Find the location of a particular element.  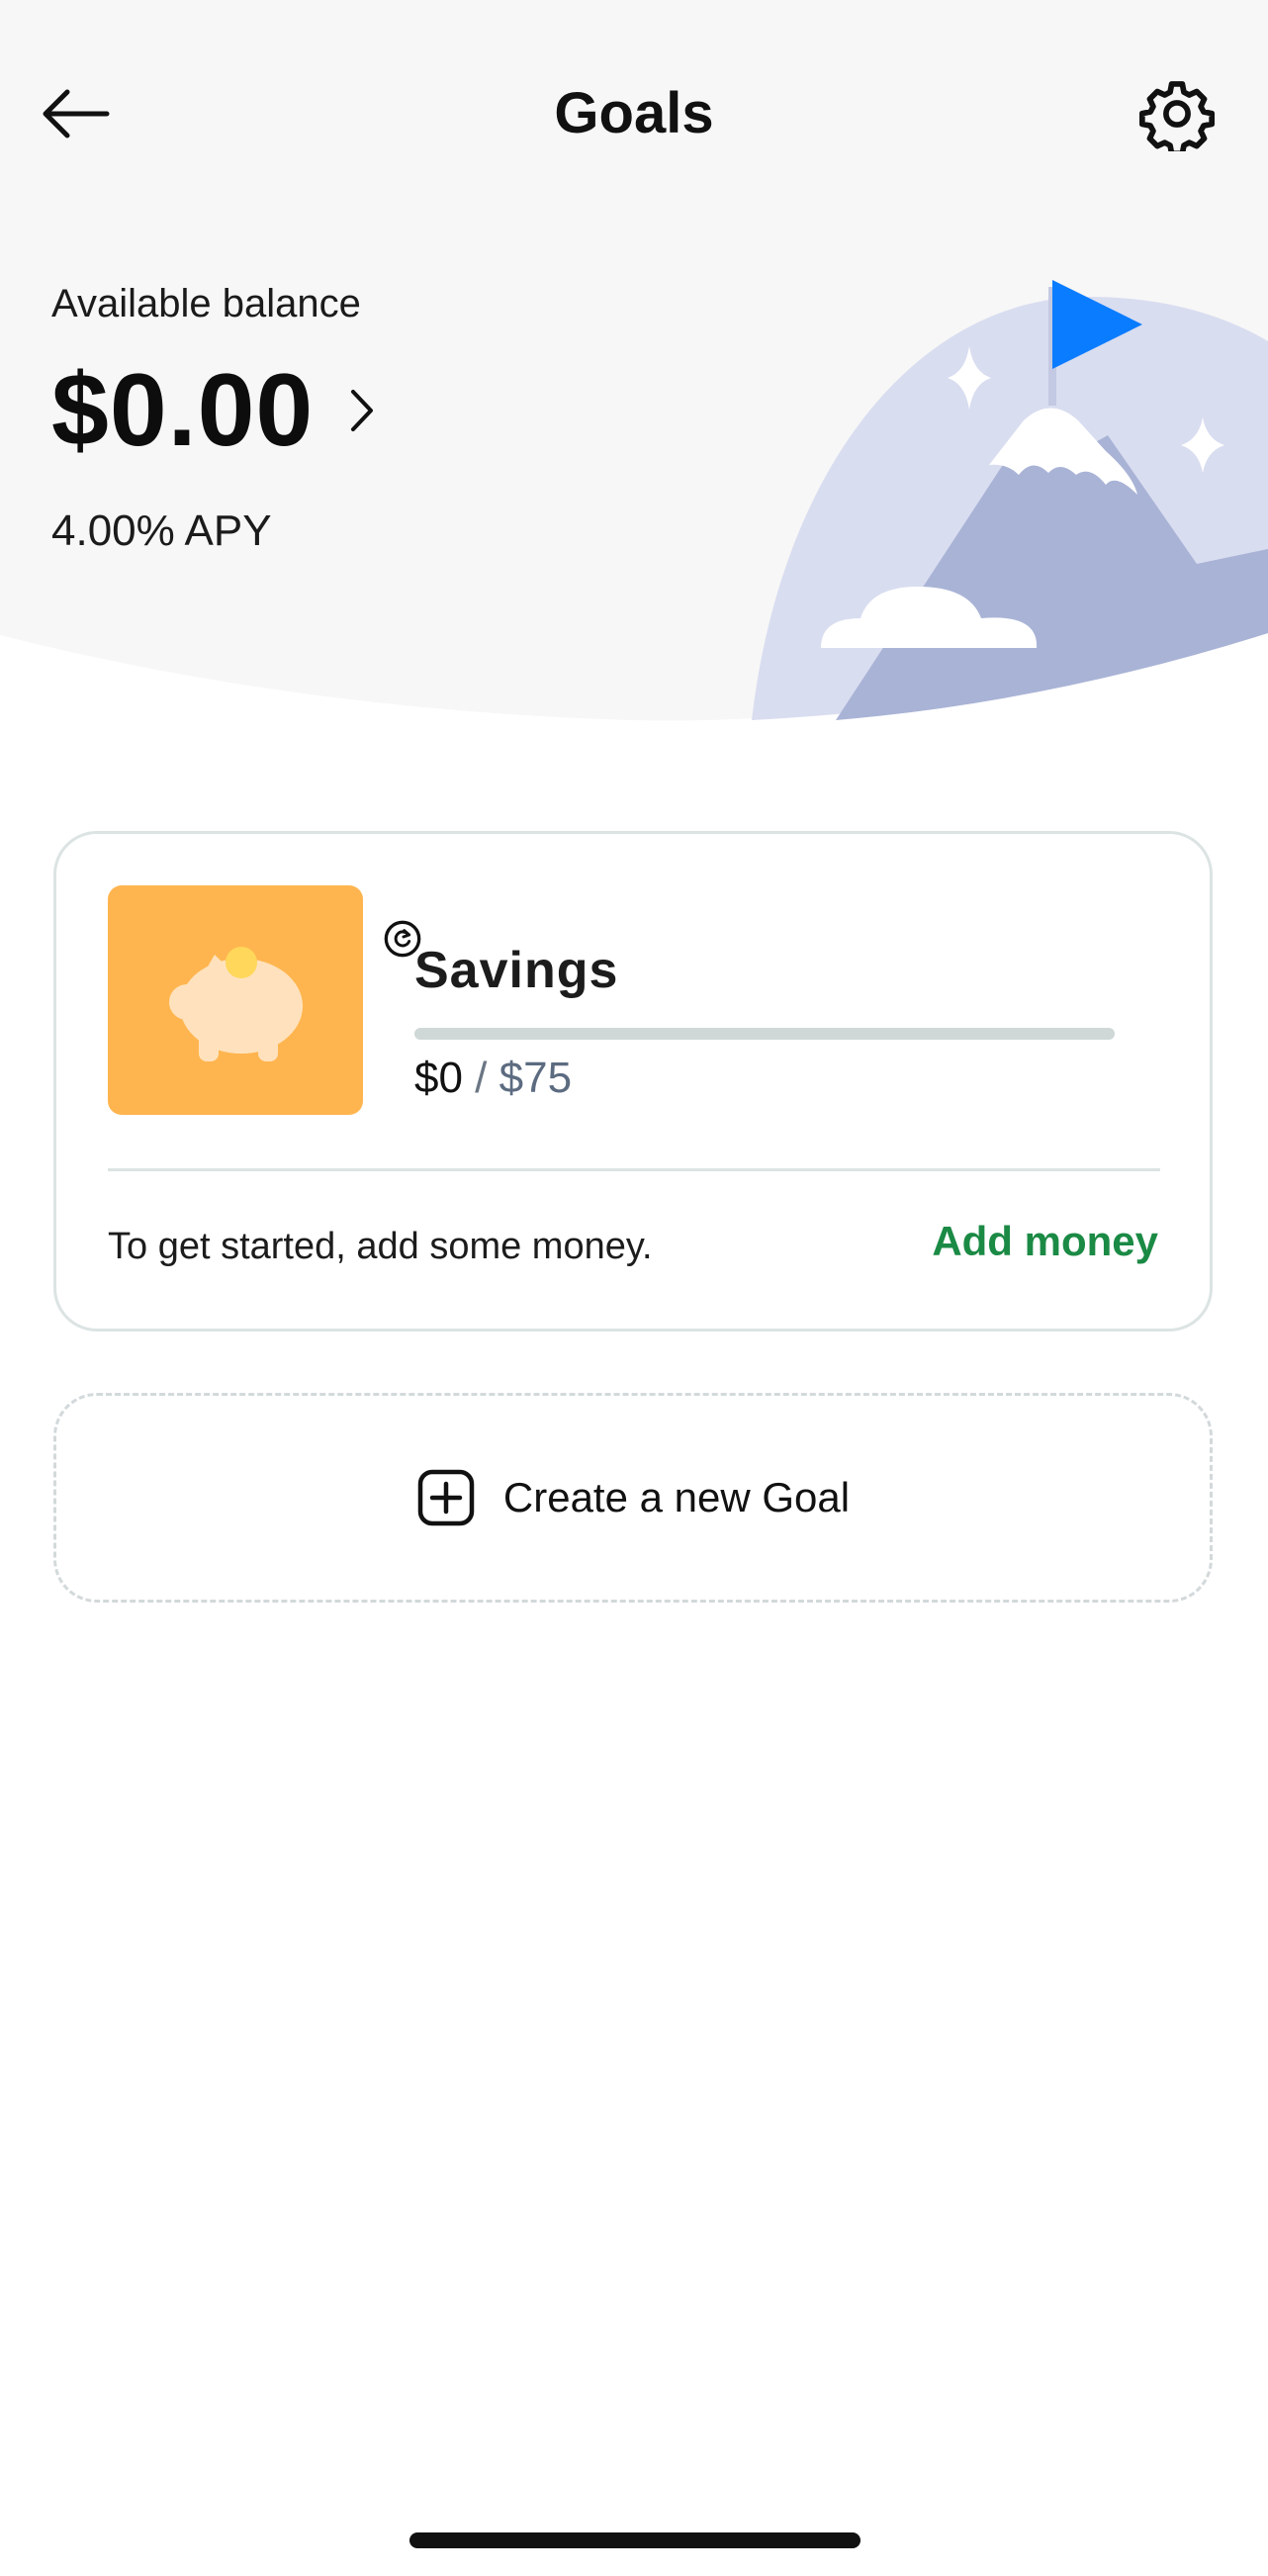

balance-amount: $0.00 is located at coordinates (183, 410).